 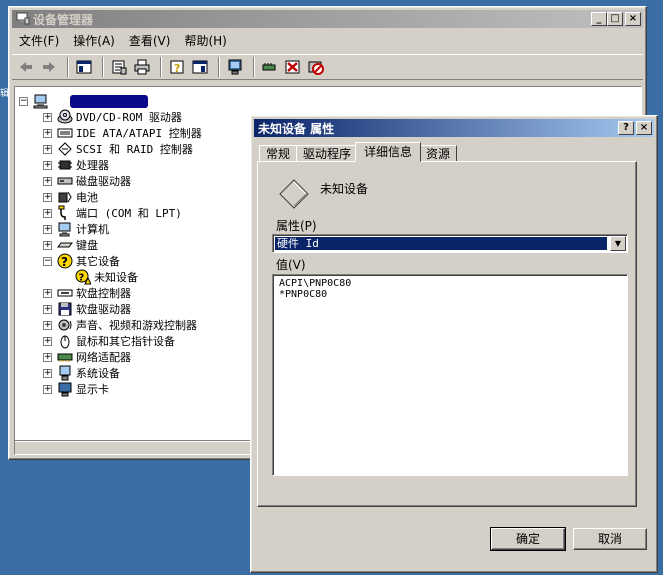 What do you see at coordinates (112, 117) in the screenshot?
I see `tree-item: + DVD/CD-ROM 驱动器` at bounding box center [112, 117].